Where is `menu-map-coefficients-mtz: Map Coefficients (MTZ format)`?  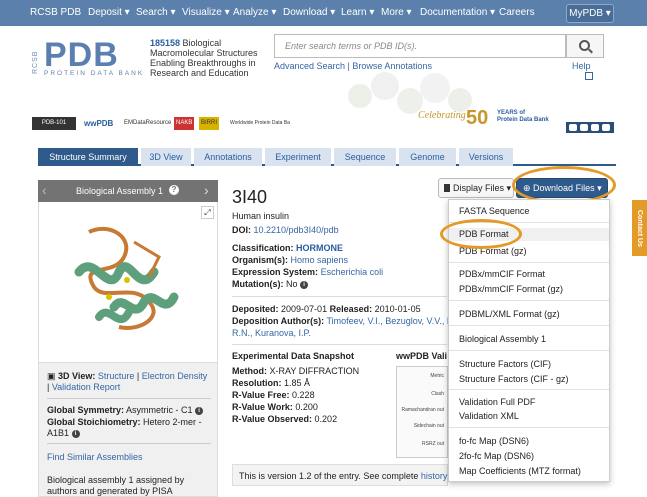
menu-map-coefficients-mtz: Map Coefficients (MTZ format) is located at coordinates (520, 471).